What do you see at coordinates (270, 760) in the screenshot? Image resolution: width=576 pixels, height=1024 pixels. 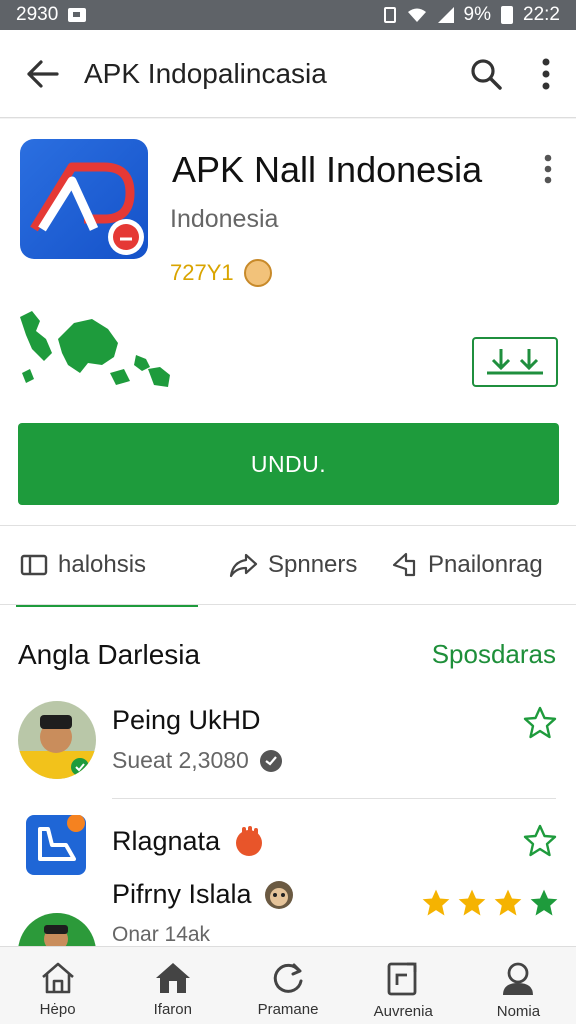 I see `settings-badge-icon` at bounding box center [270, 760].